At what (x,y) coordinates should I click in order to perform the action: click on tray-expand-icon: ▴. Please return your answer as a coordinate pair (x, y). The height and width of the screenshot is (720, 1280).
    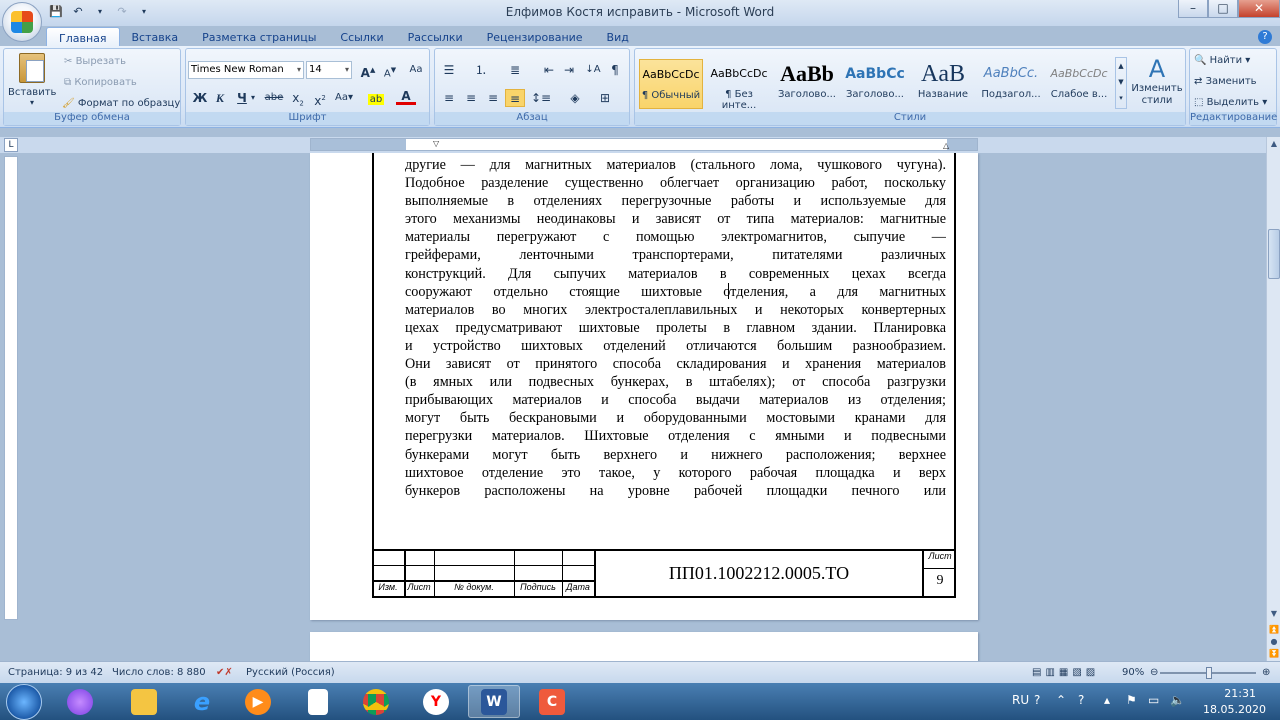
    Looking at the image, I should click on (1107, 700).